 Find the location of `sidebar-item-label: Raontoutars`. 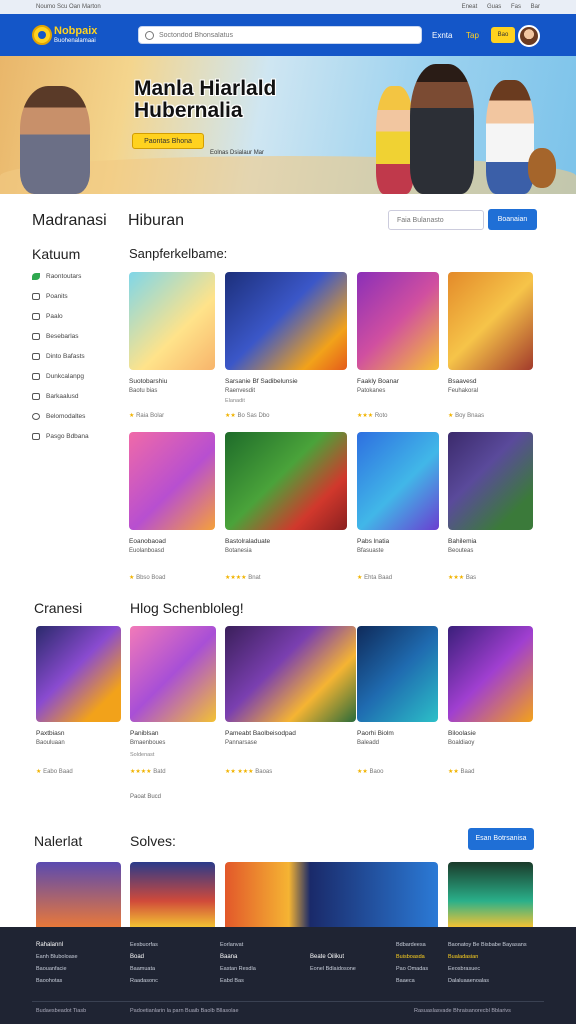

sidebar-item-label: Raontoutars is located at coordinates (64, 276).